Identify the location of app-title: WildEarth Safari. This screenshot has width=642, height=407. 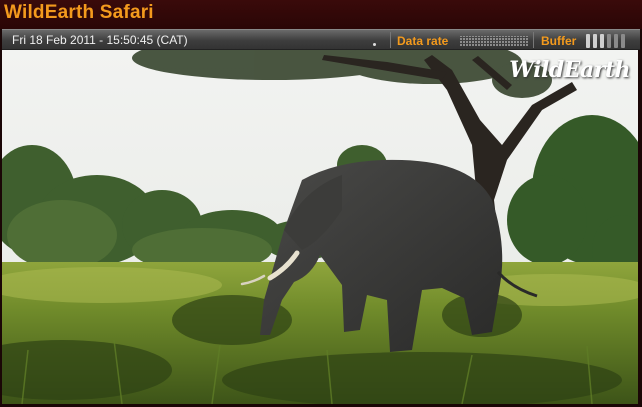
(79, 12).